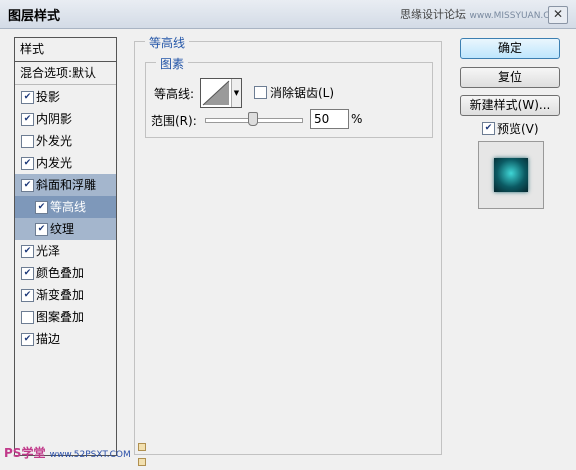  What do you see at coordinates (216, 93) in the screenshot?
I see `contour-curve-icon` at bounding box center [216, 93].